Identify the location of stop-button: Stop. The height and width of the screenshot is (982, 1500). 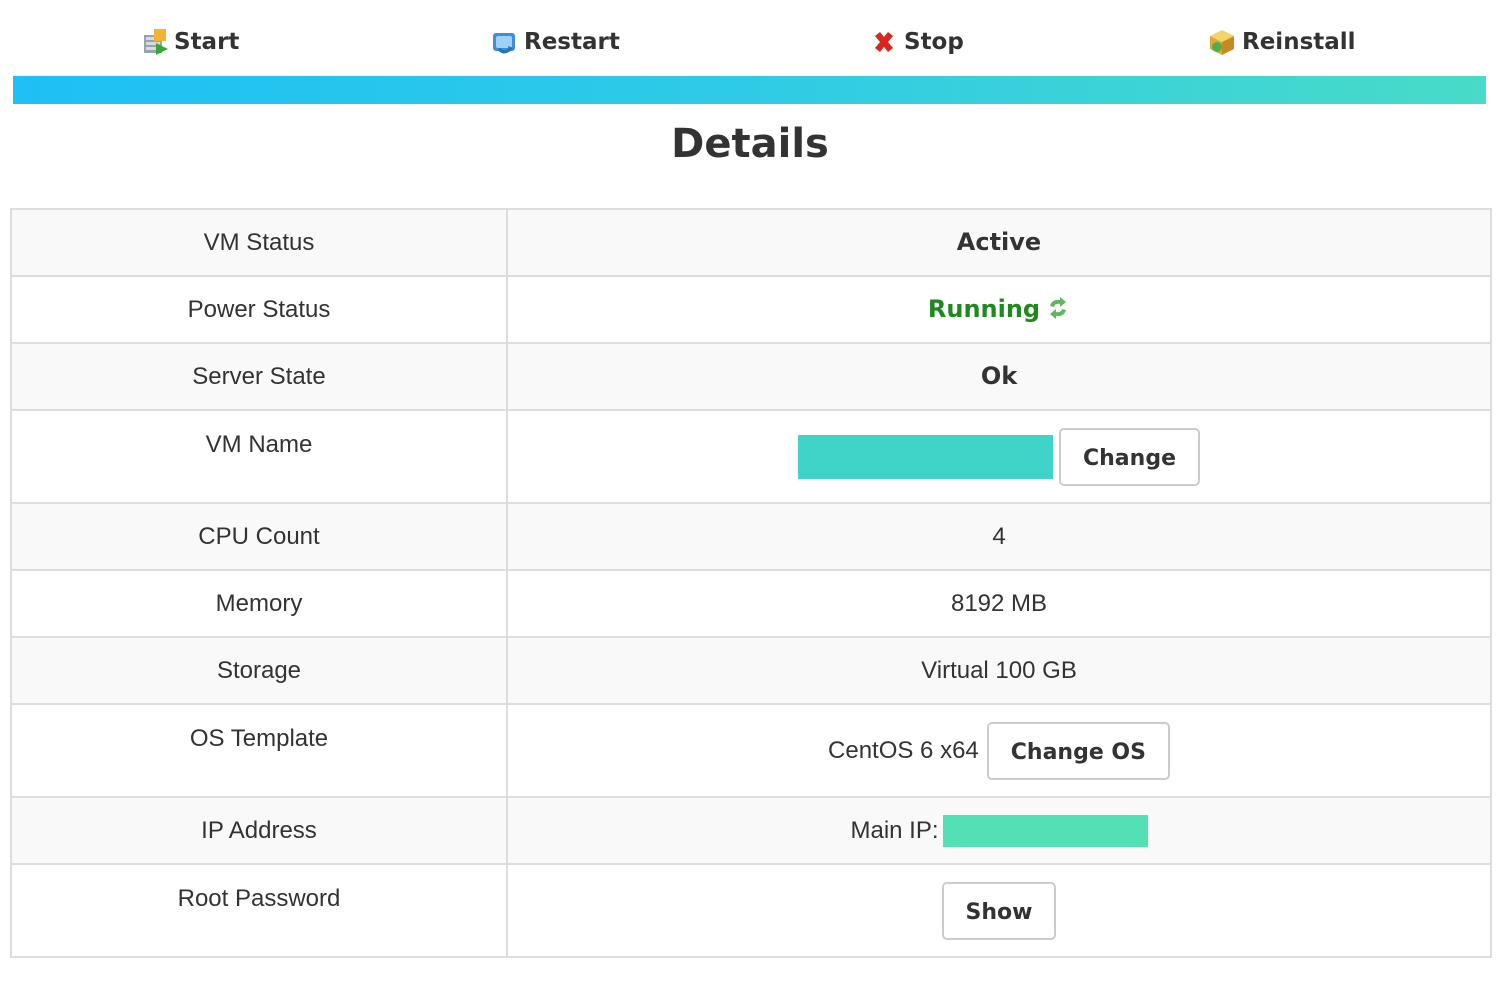
(917, 42).